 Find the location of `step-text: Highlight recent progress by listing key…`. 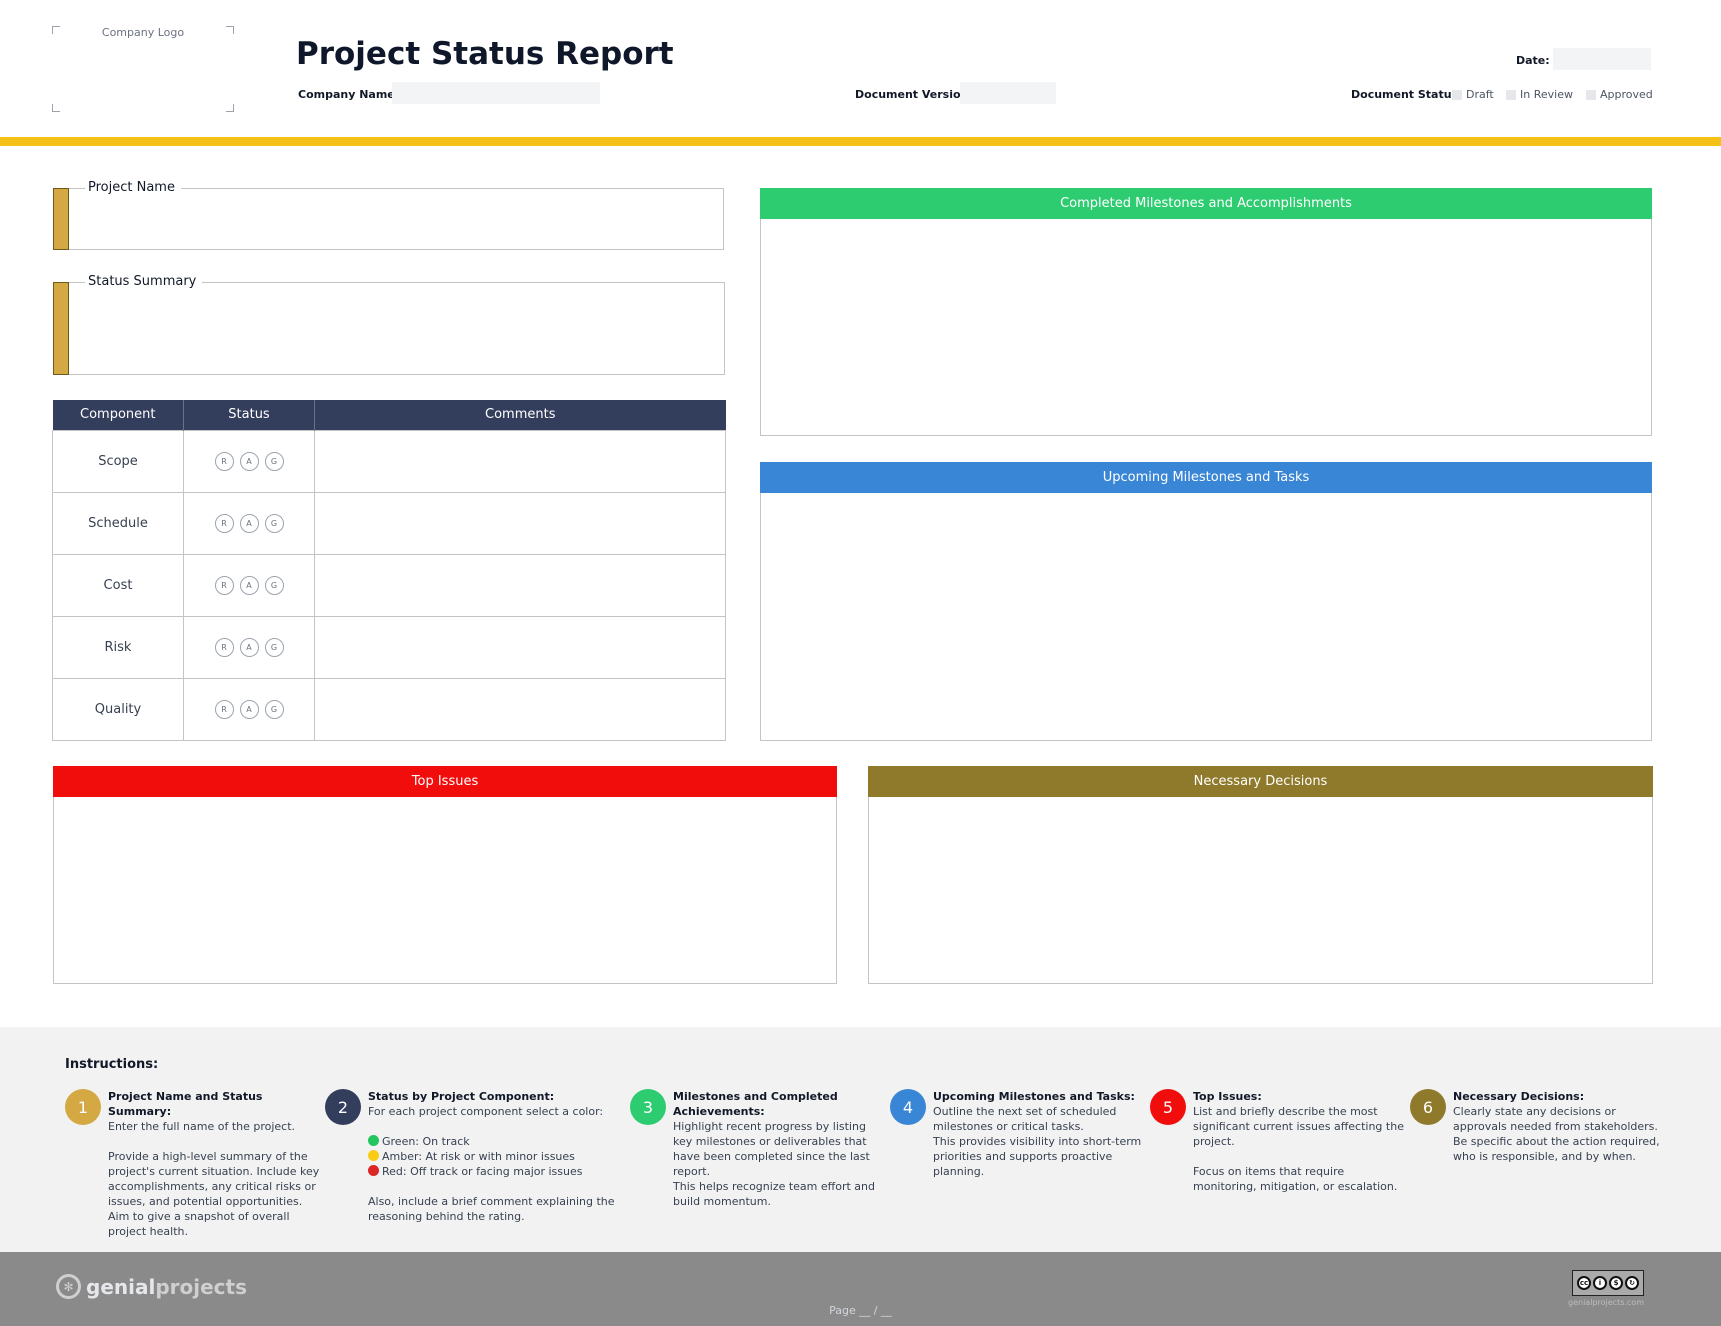

step-text: Highlight recent progress by listing key… is located at coordinates (771, 1149).